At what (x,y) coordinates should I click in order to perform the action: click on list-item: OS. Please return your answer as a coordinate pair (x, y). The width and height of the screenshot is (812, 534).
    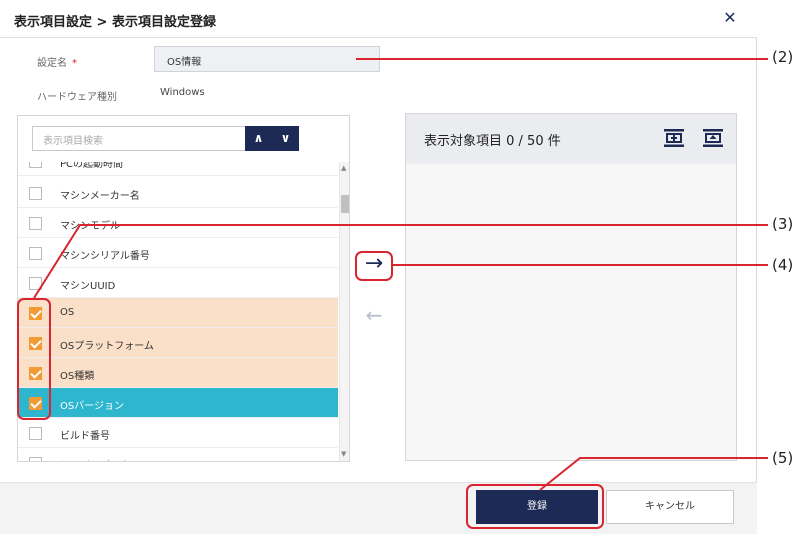
    Looking at the image, I should click on (178, 313).